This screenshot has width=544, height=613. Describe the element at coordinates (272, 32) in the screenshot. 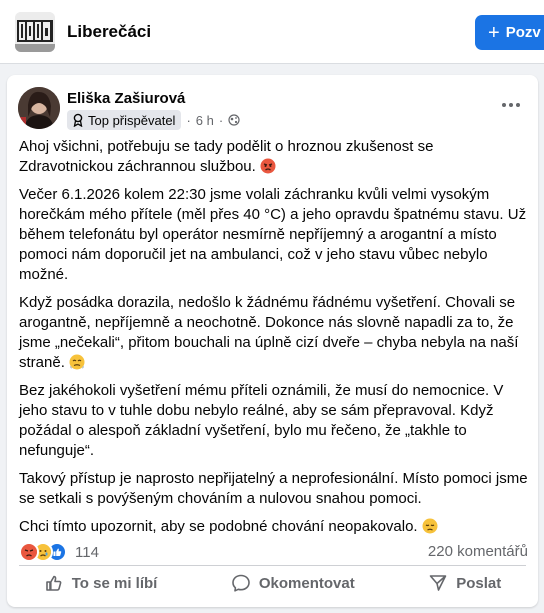

I see `group-header: Liberečáci + Pozv` at that location.